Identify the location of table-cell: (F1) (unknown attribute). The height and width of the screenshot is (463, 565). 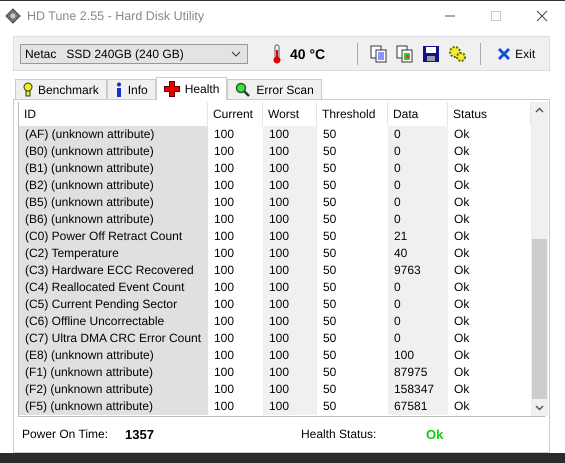
(113, 372).